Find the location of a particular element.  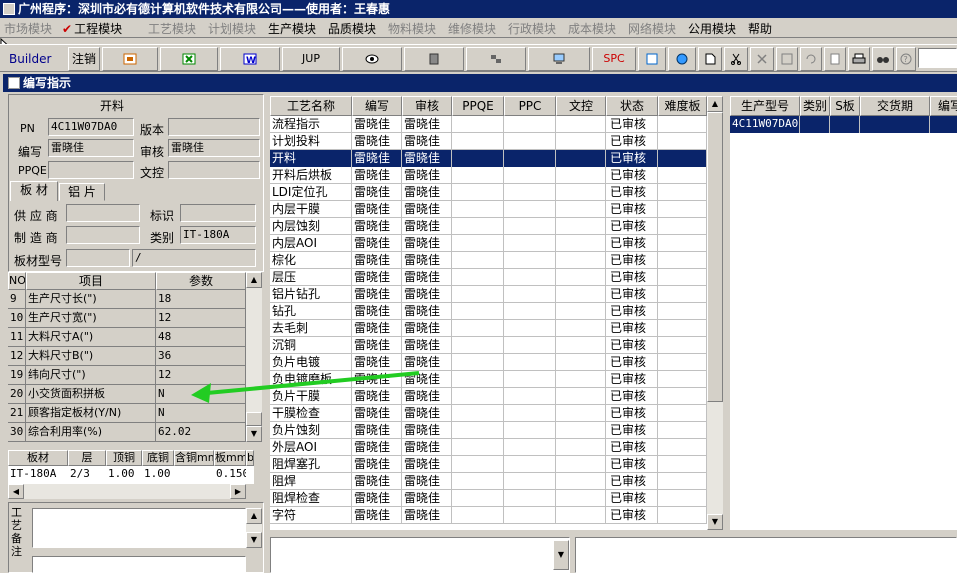

help-button: ? is located at coordinates (906, 59).